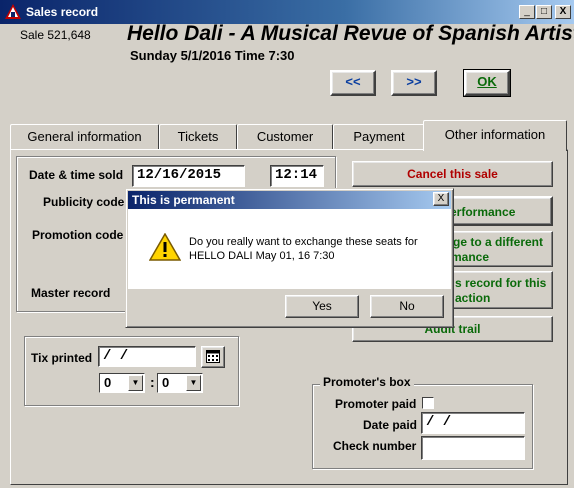 Image resolution: width=574 pixels, height=488 pixels. Describe the element at coordinates (152, 382) in the screenshot. I see `time-colon: :` at that location.